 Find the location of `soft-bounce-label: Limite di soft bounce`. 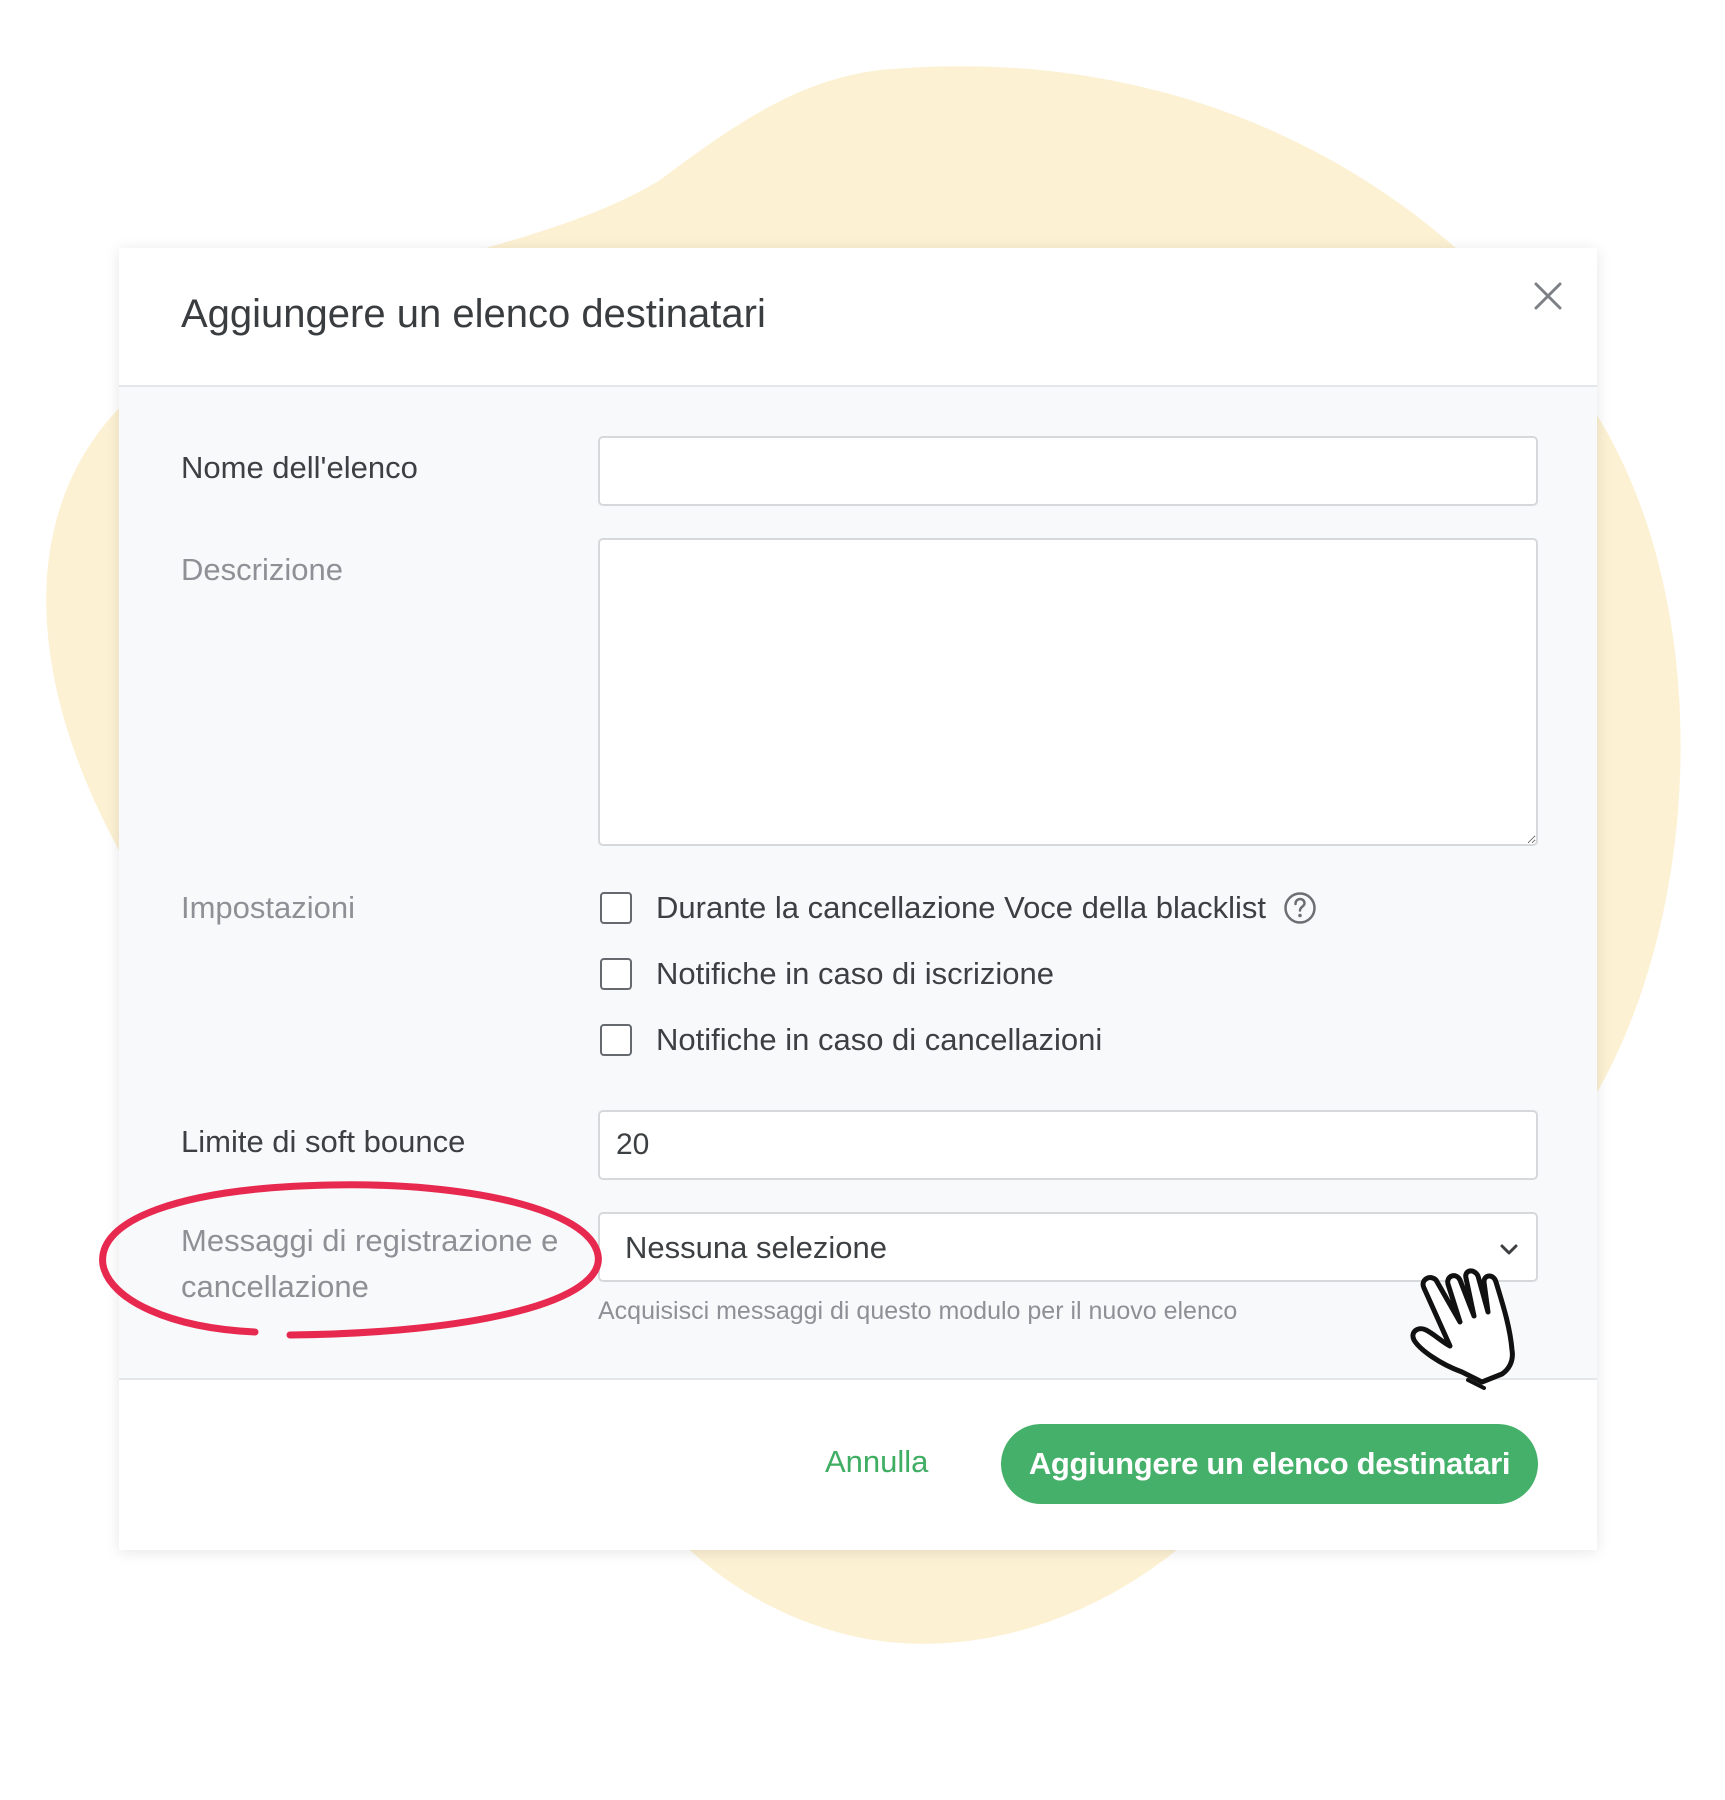

soft-bounce-label: Limite di soft bounce is located at coordinates (323, 1141).